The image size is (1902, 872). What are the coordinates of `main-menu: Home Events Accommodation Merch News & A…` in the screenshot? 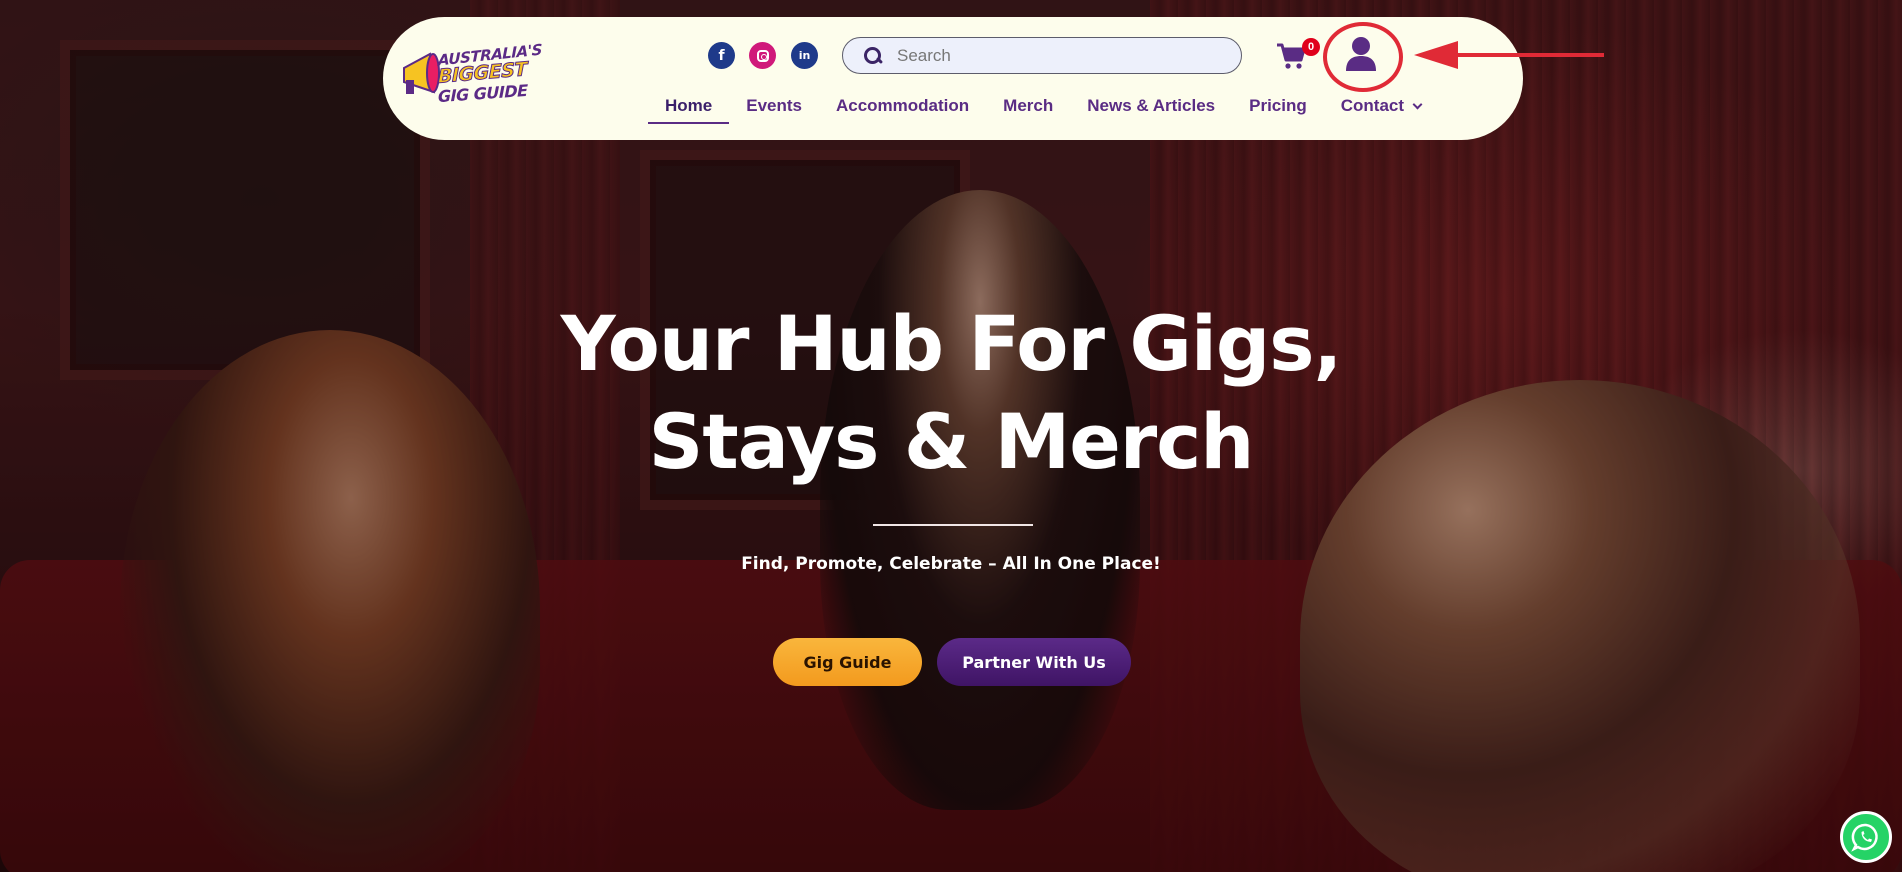 It's located at (1043, 107).